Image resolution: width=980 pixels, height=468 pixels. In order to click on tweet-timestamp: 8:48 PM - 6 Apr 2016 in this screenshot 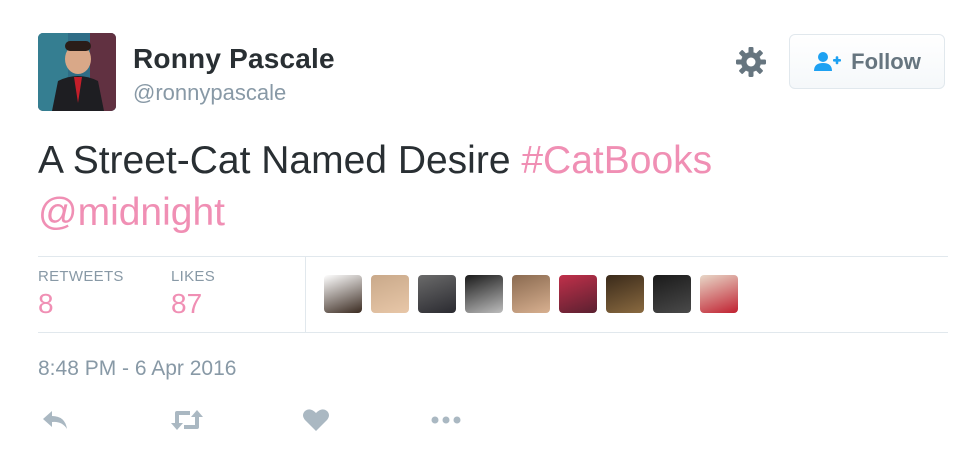, I will do `click(137, 369)`.